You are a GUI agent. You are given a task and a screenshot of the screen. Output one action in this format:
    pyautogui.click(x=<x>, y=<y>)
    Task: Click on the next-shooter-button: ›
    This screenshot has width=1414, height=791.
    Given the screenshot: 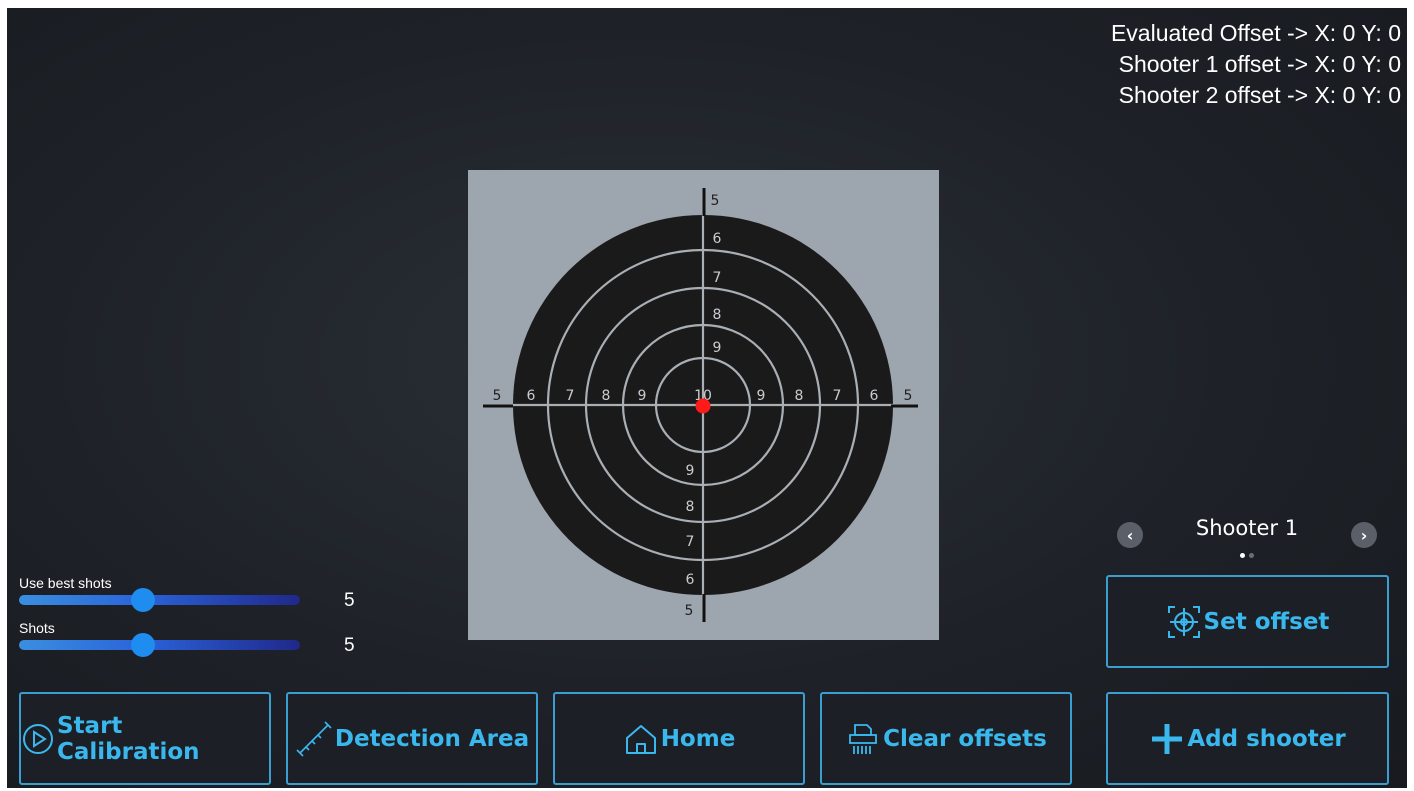 What is the action you would take?
    pyautogui.click(x=1364, y=535)
    